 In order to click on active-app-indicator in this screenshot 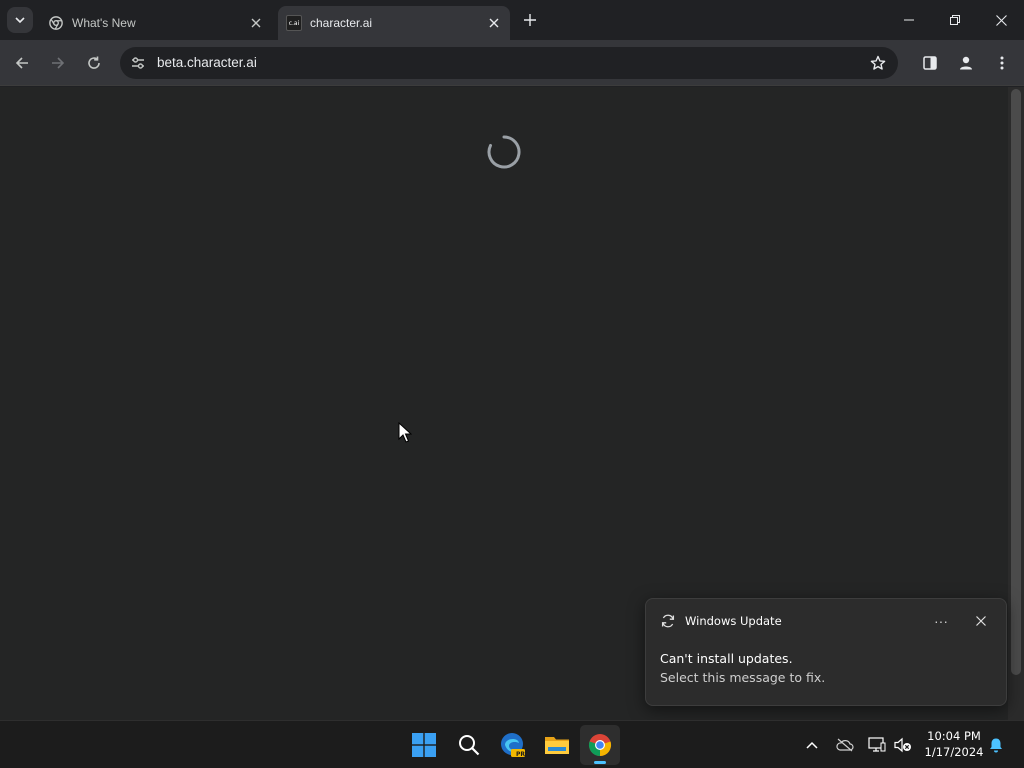, I will do `click(600, 762)`.